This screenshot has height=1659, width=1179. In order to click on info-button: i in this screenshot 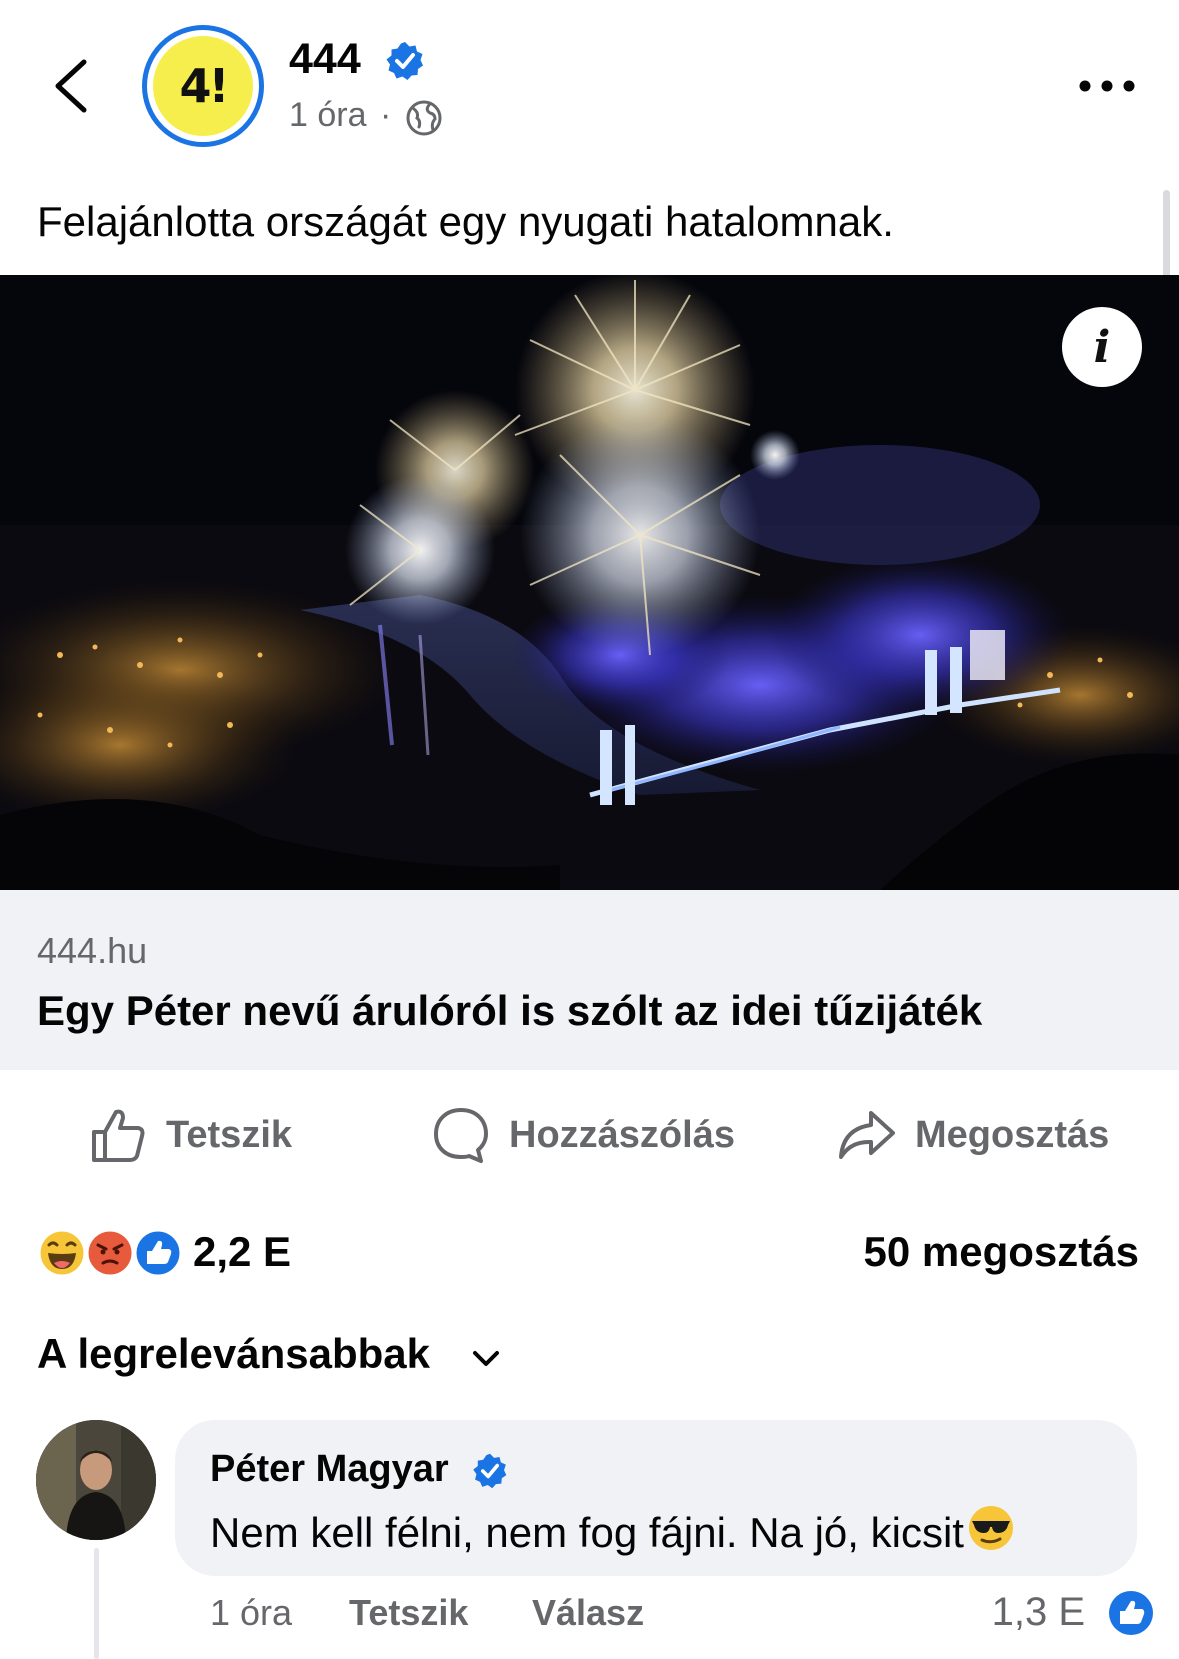, I will do `click(1102, 347)`.